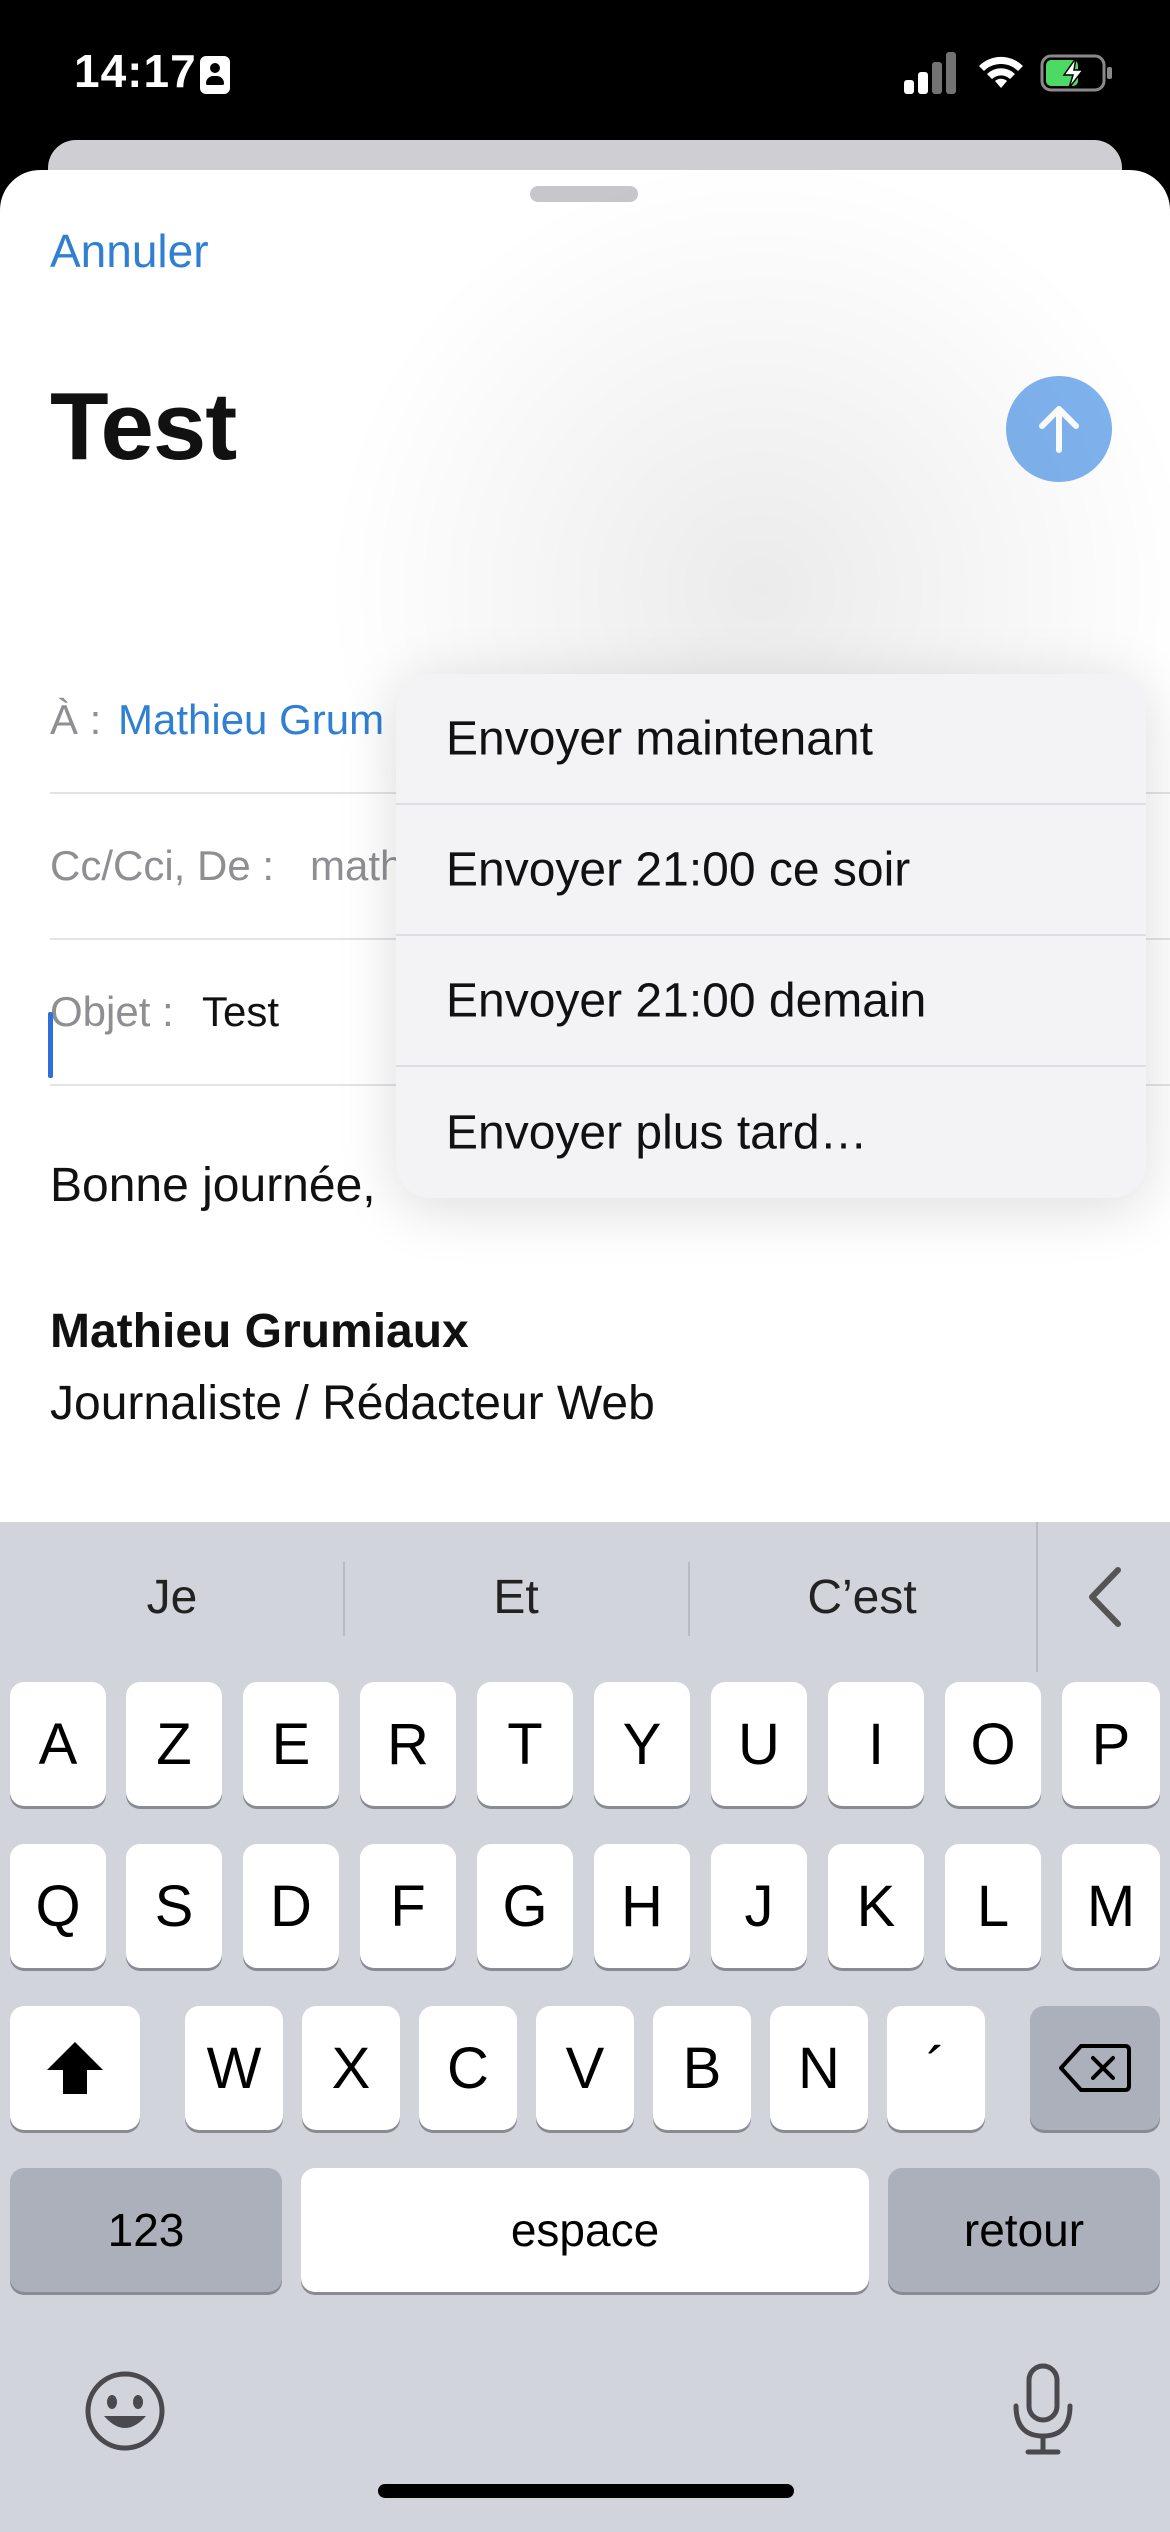 This screenshot has width=1170, height=2532. I want to click on contact-badge-icon, so click(215, 75).